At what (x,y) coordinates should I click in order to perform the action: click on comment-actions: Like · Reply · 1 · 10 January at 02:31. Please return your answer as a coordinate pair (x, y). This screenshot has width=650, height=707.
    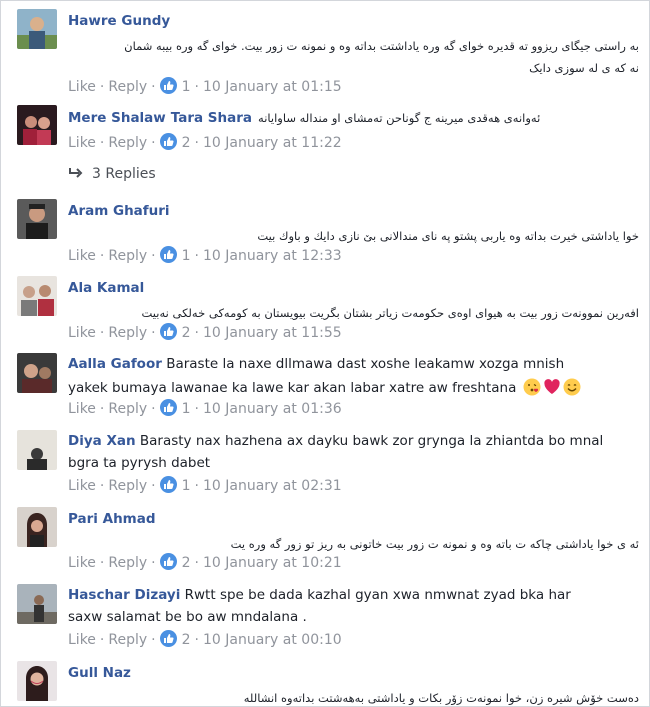
    Looking at the image, I should click on (205, 486).